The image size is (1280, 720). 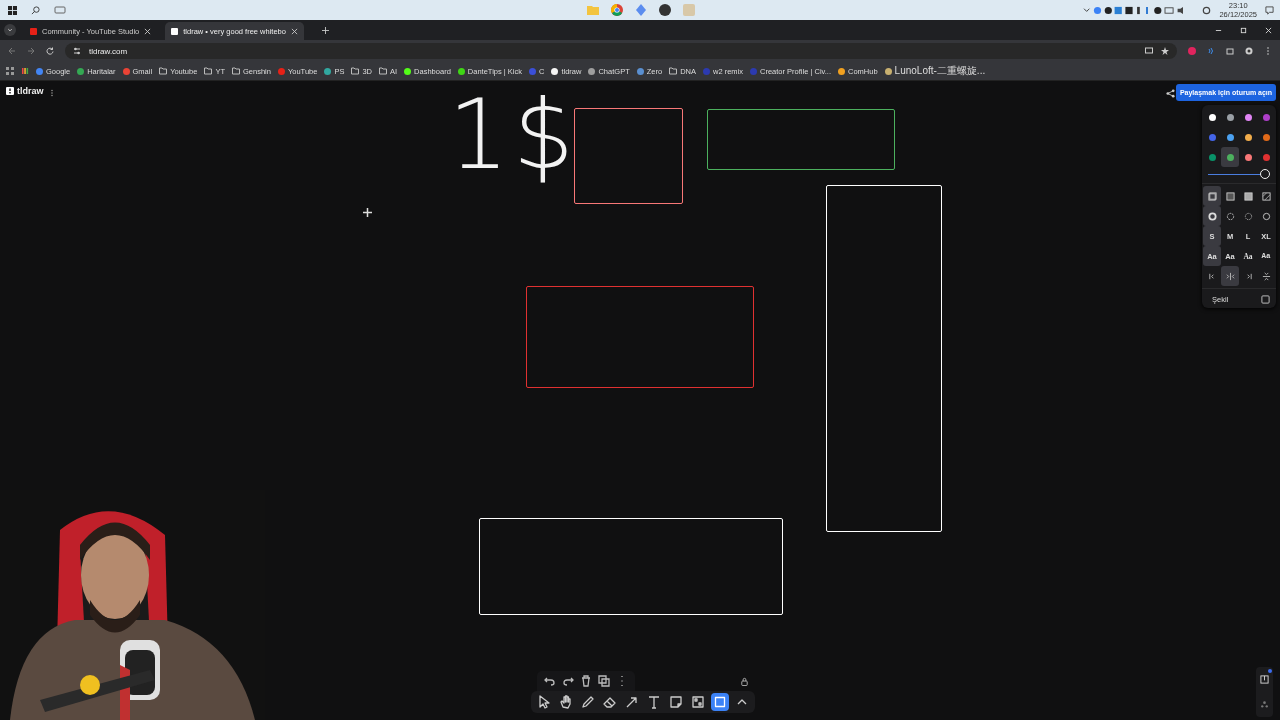 I want to click on rectangle-icon, so click(x=1265, y=299).